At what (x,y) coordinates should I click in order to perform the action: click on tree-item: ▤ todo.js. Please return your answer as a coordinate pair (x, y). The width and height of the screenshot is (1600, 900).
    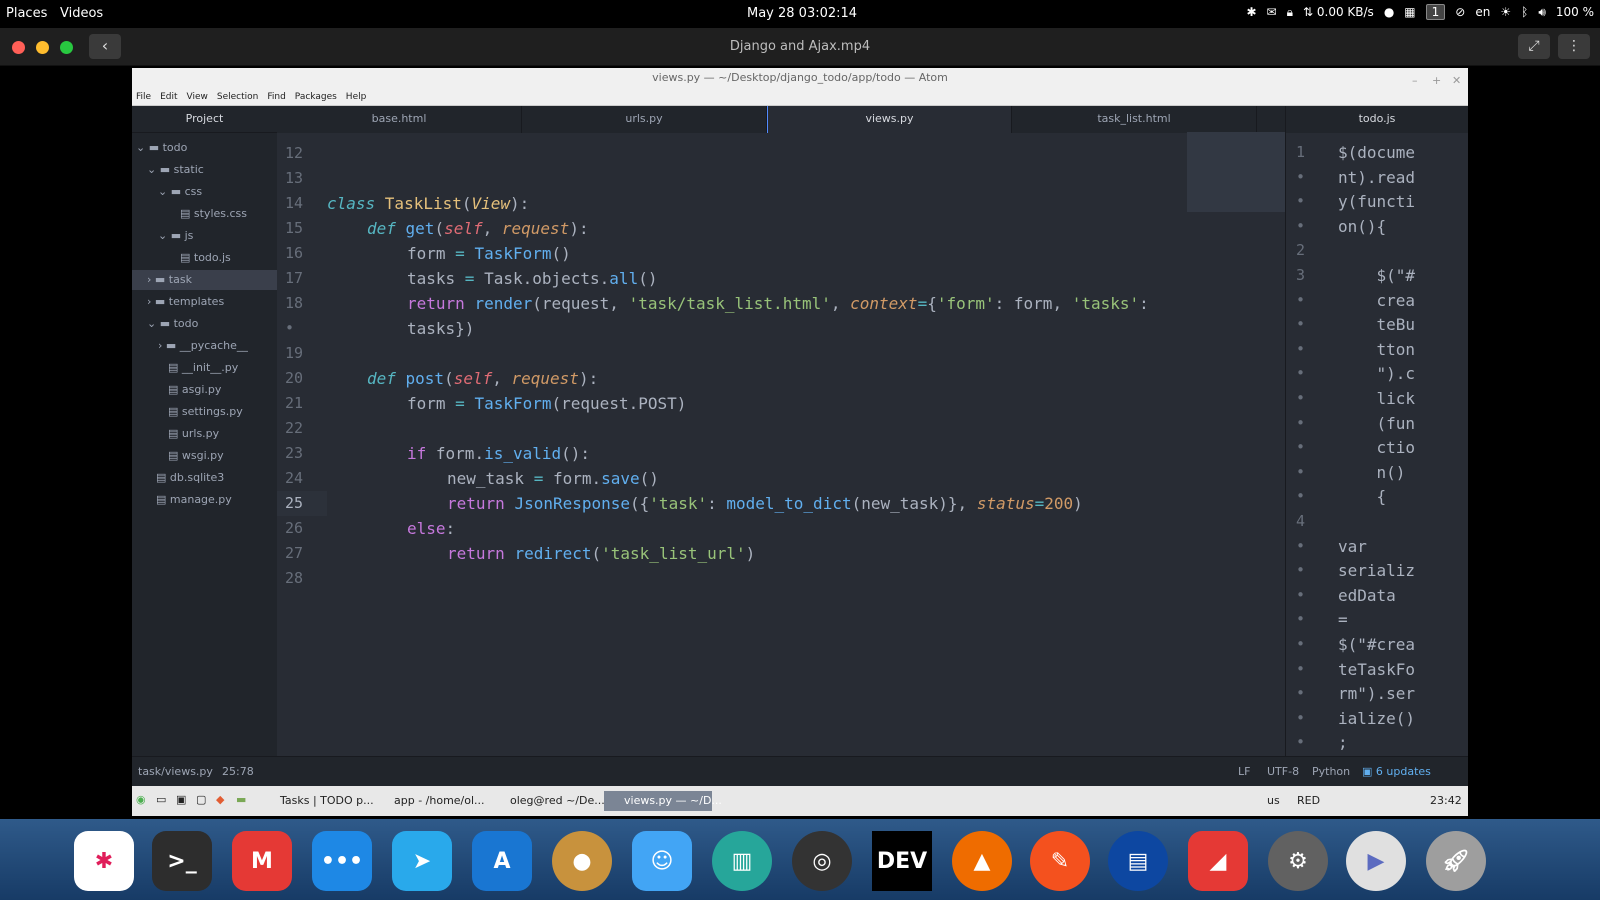
    Looking at the image, I should click on (204, 258).